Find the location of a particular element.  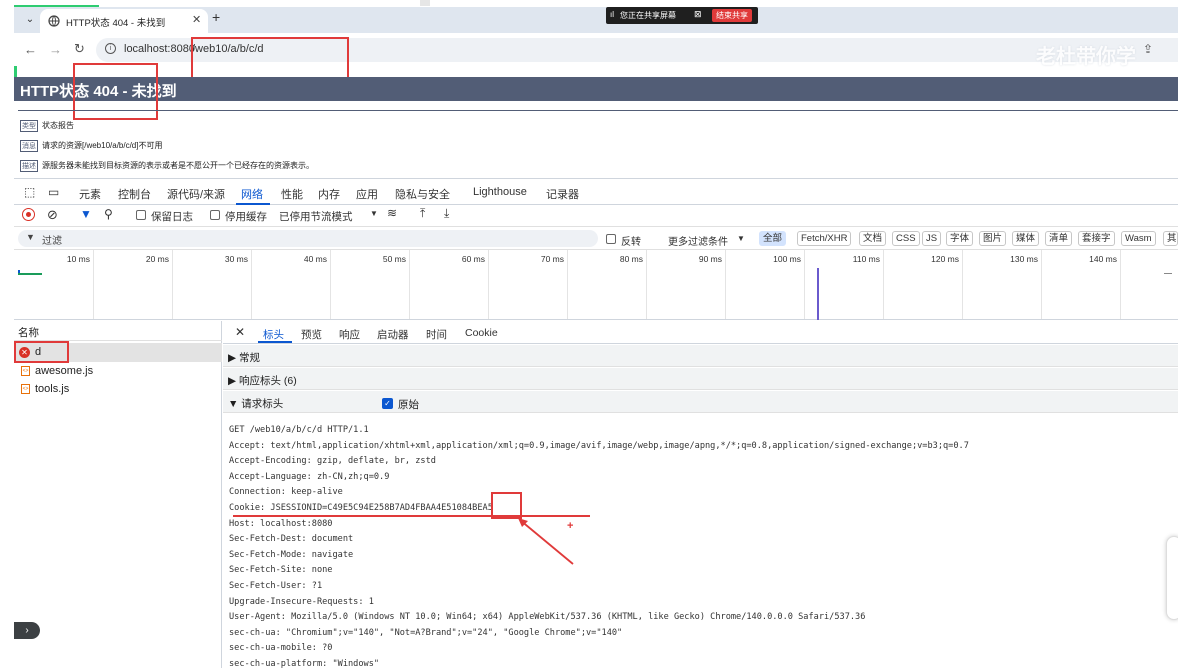

timeline-tick-label: 60 ms is located at coordinates (473, 259).